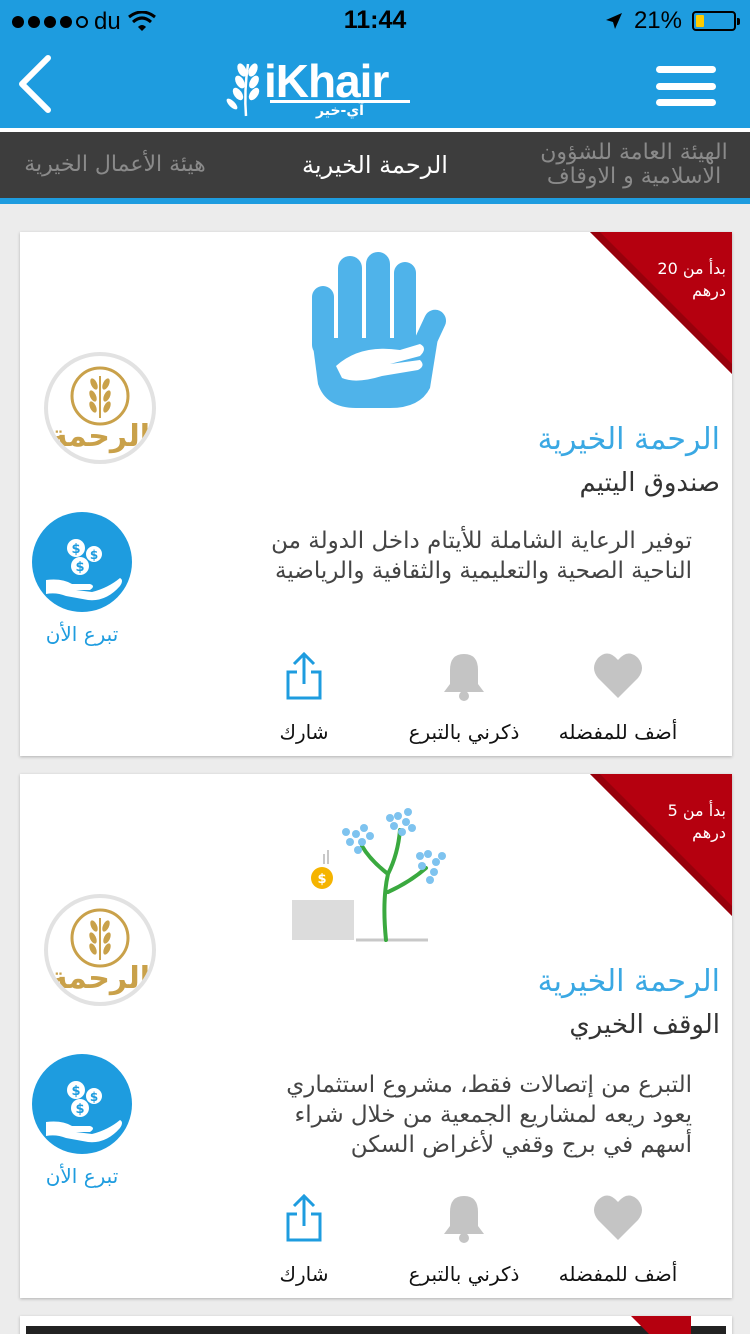 This screenshot has width=750, height=1334. Describe the element at coordinates (613, 21) in the screenshot. I see `location-arrow-icon` at that location.